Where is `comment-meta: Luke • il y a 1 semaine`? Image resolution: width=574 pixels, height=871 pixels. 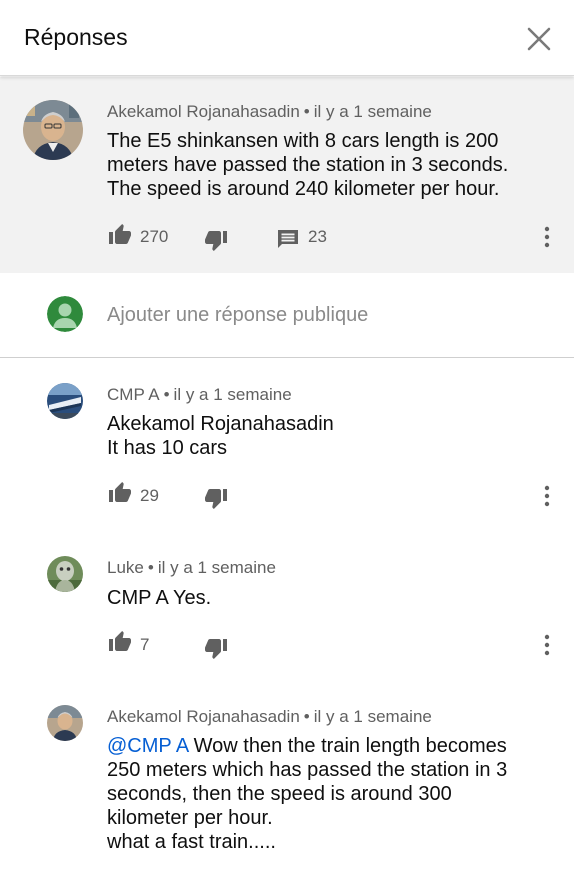 comment-meta: Luke • il y a 1 semaine is located at coordinates (191, 568).